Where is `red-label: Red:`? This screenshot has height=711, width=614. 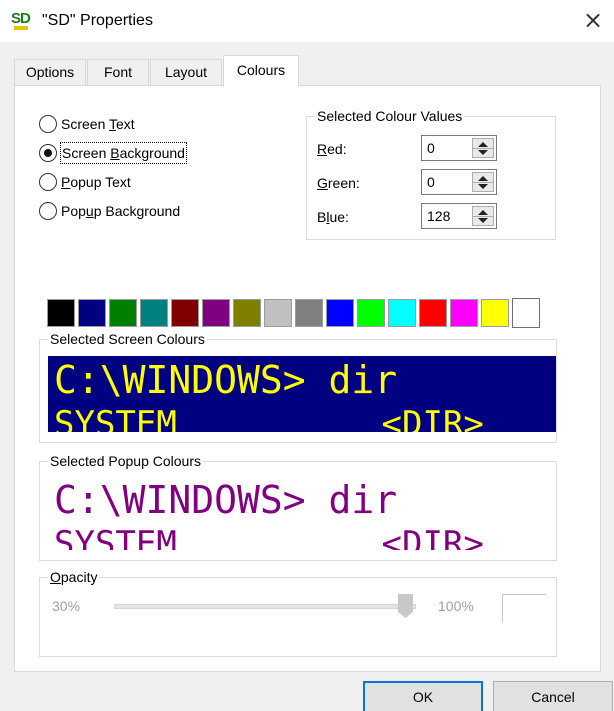 red-label: Red: is located at coordinates (332, 149).